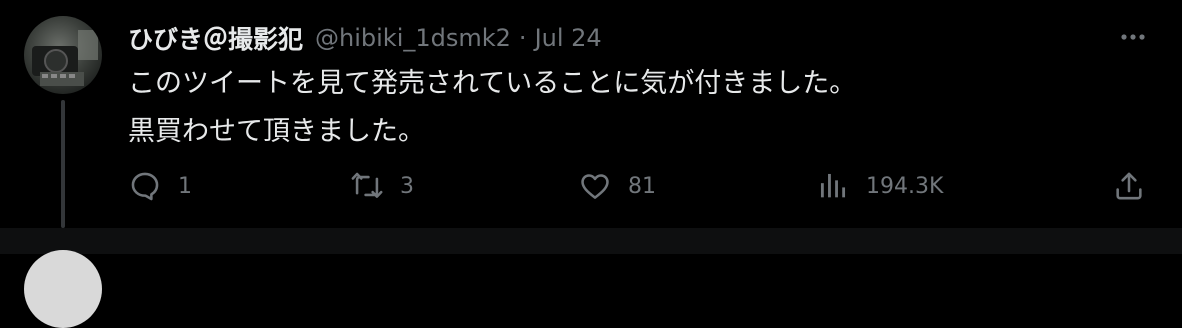  What do you see at coordinates (905, 186) in the screenshot?
I see `views-count: 194.3K` at bounding box center [905, 186].